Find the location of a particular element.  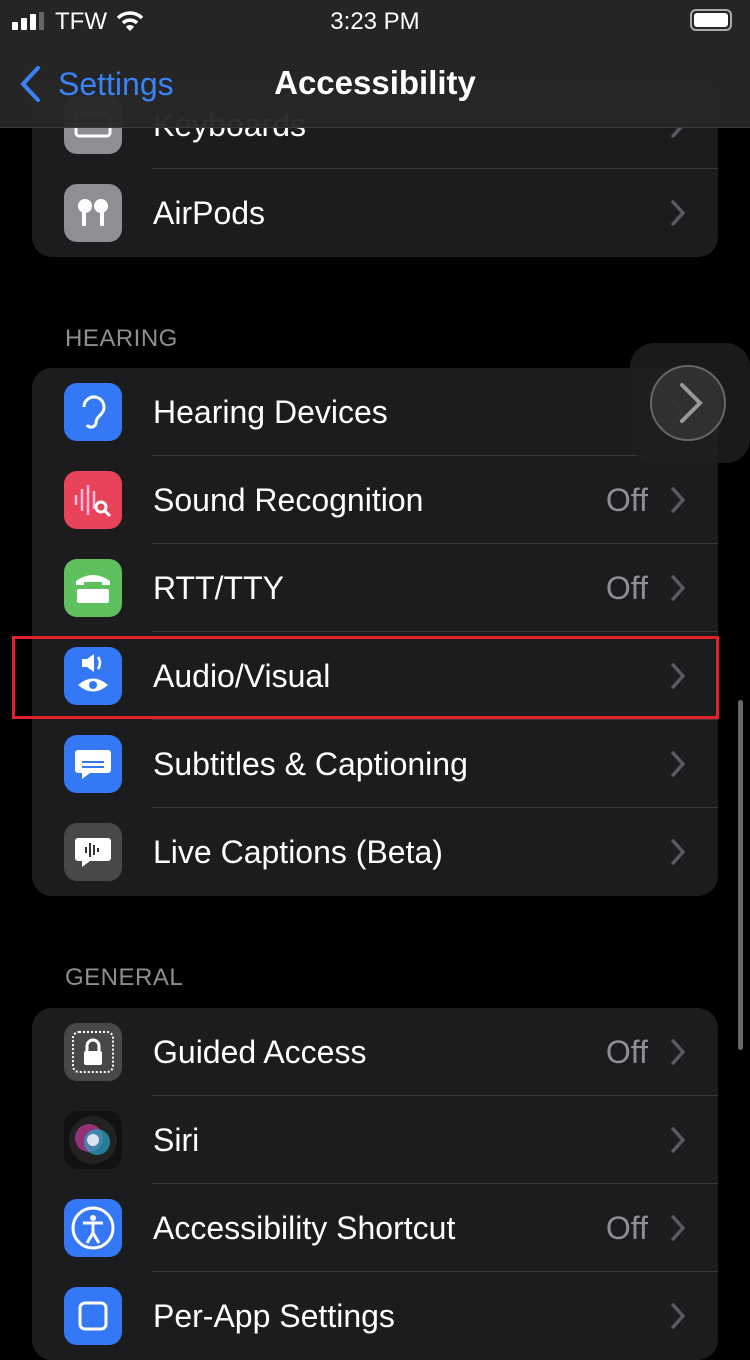

row-label: Hearing Devices is located at coordinates (270, 411).